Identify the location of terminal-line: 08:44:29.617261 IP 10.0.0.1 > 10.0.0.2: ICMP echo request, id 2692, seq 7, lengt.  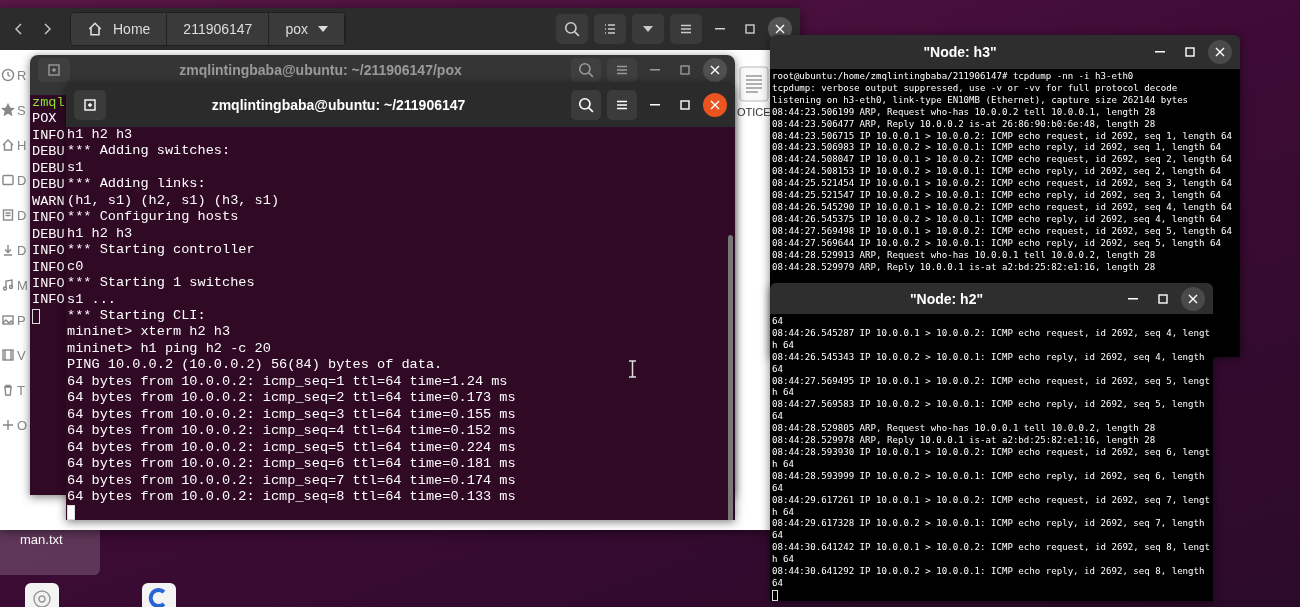
(991, 500).